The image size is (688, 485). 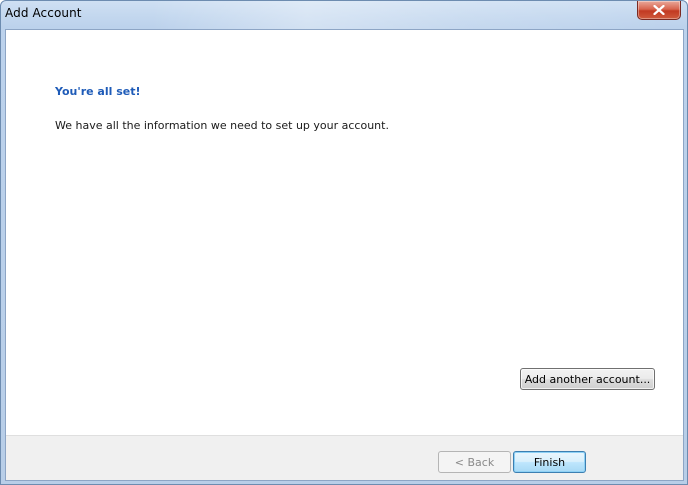 What do you see at coordinates (474, 462) in the screenshot?
I see `back-button: < Back` at bounding box center [474, 462].